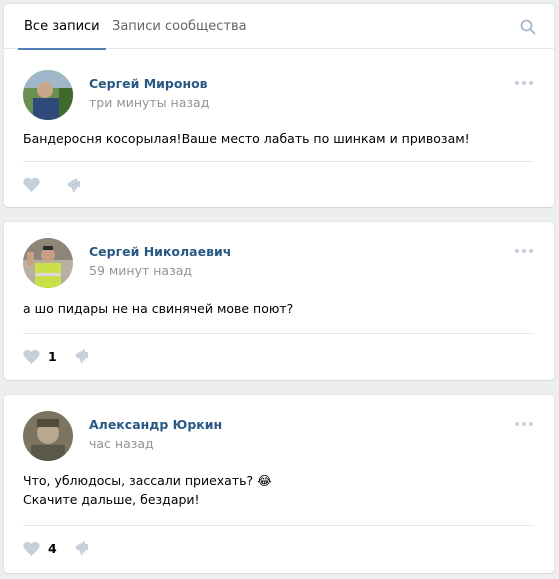 The image size is (559, 579). What do you see at coordinates (147, 480) in the screenshot?
I see `post-text-line: Что, ублюдосы, зассали приехать? 😂` at bounding box center [147, 480].